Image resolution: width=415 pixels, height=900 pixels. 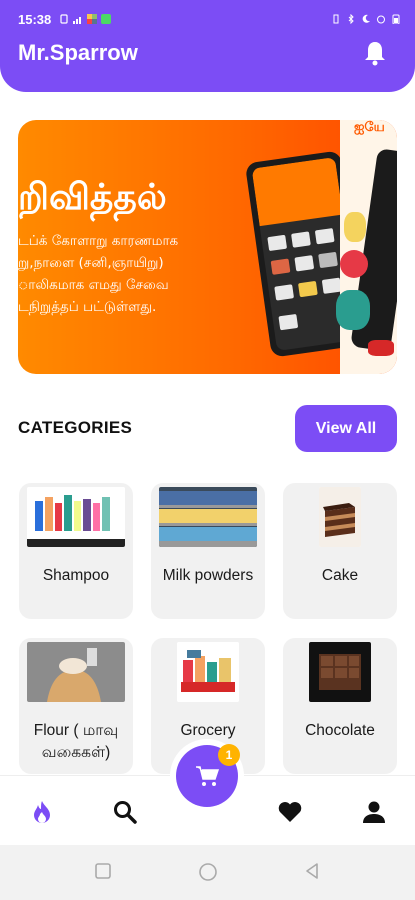 What do you see at coordinates (76, 672) in the screenshot?
I see `flour-image` at bounding box center [76, 672].